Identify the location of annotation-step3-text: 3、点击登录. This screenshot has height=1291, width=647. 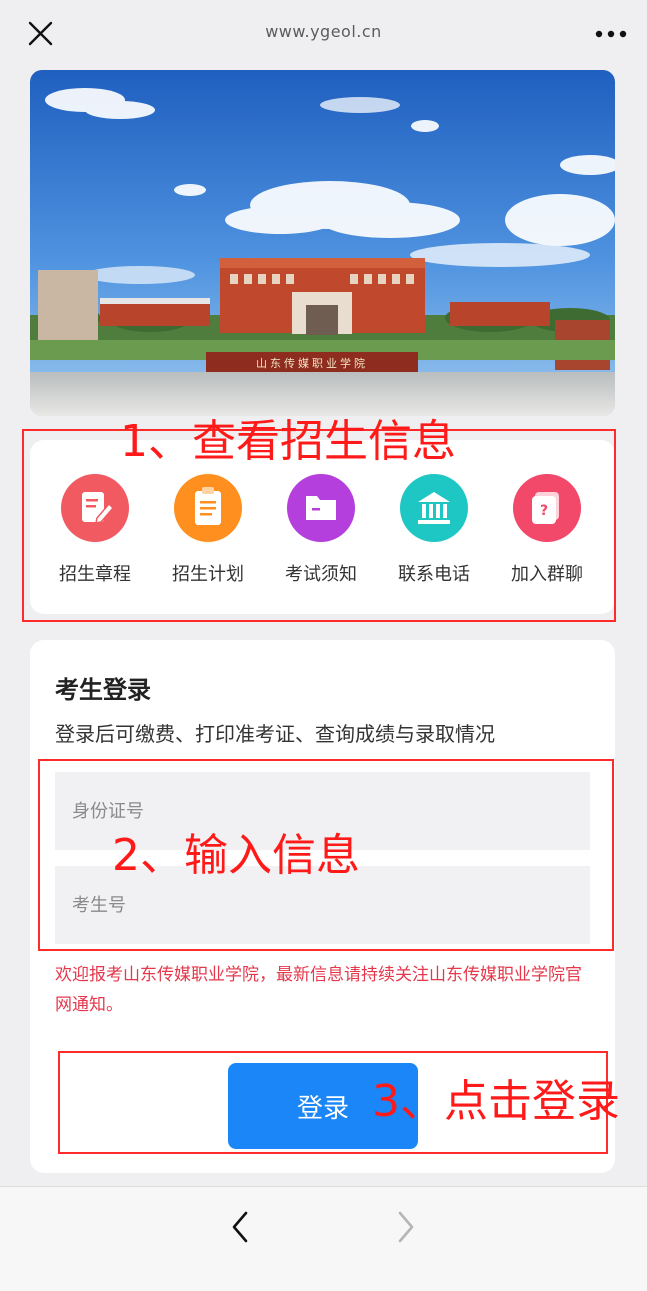
(496, 1101).